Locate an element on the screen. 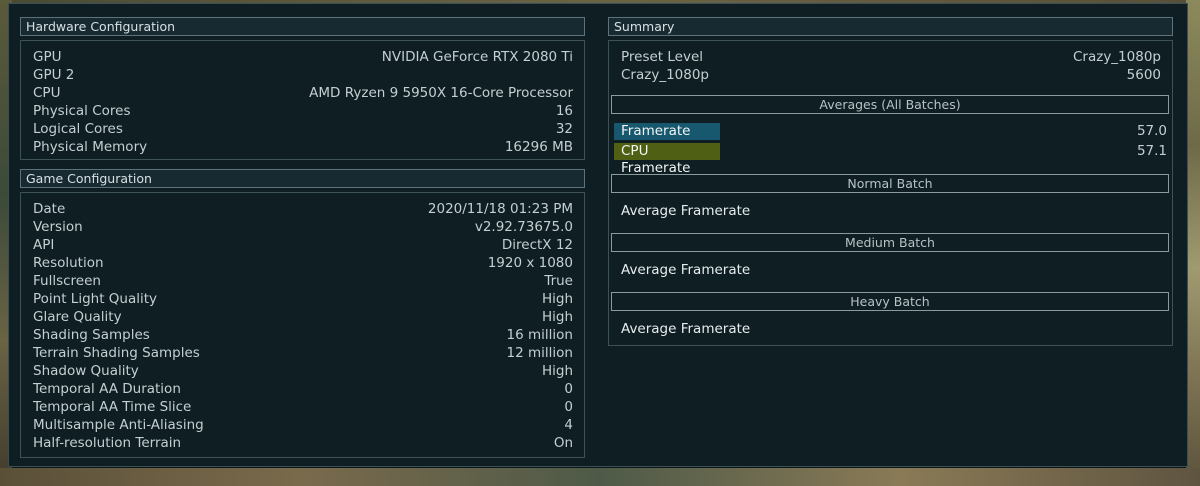 Image resolution: width=1200 pixels, height=486 pixels. row-value: DirectX 12 is located at coordinates (537, 245).